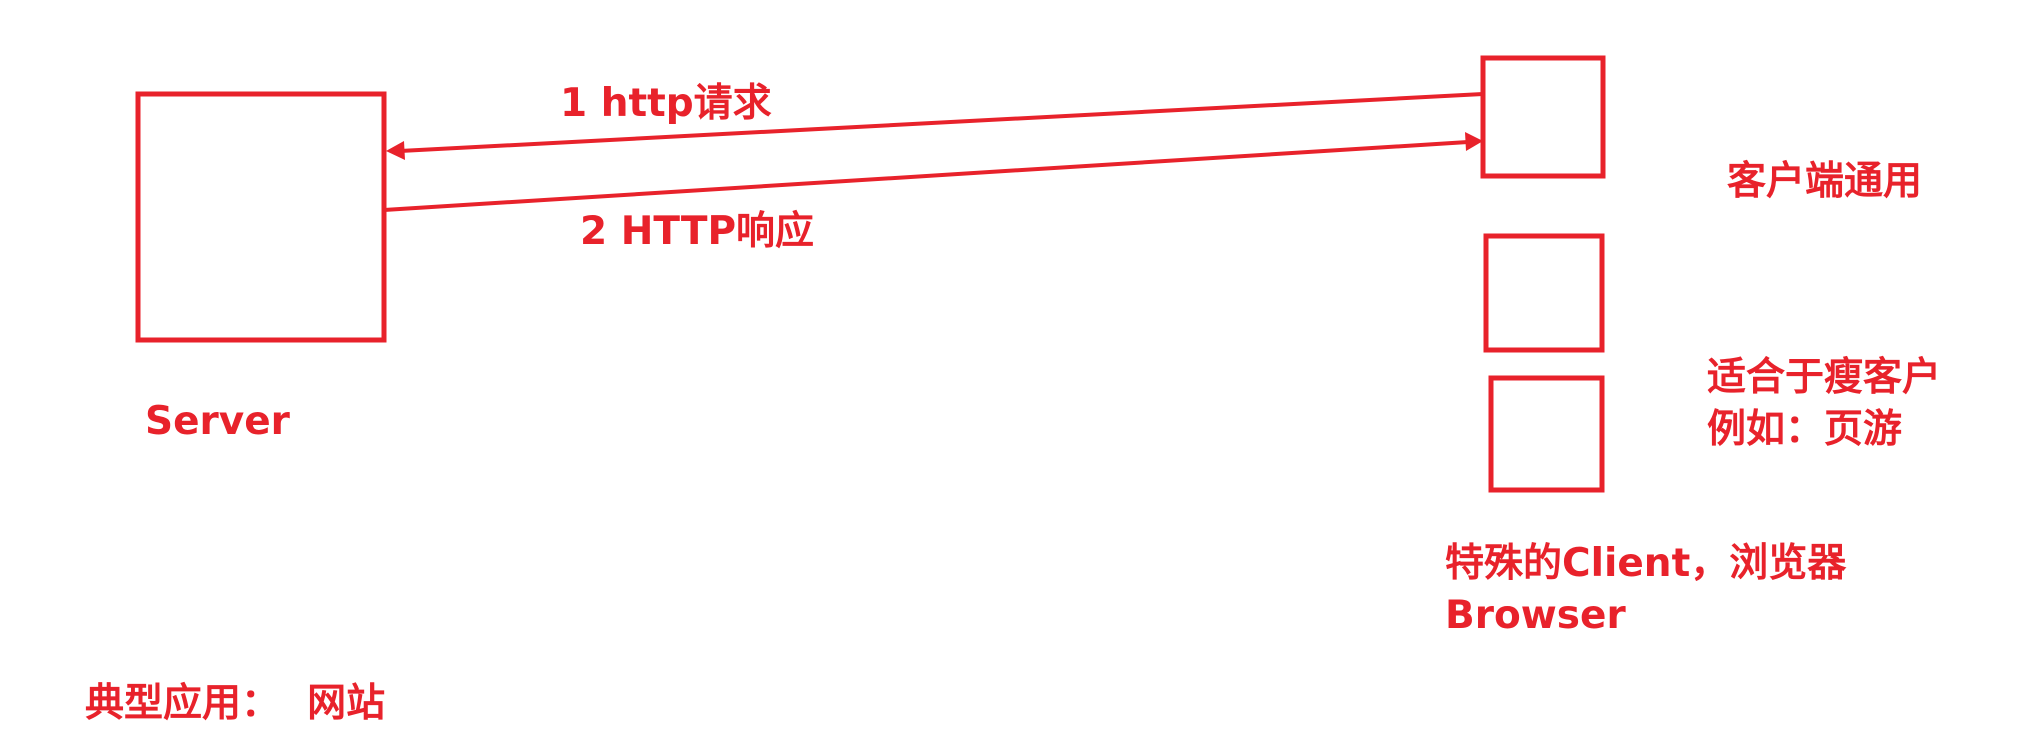 The height and width of the screenshot is (747, 2026). What do you see at coordinates (666, 103) in the screenshot?
I see `request-label: 1 http请求` at bounding box center [666, 103].